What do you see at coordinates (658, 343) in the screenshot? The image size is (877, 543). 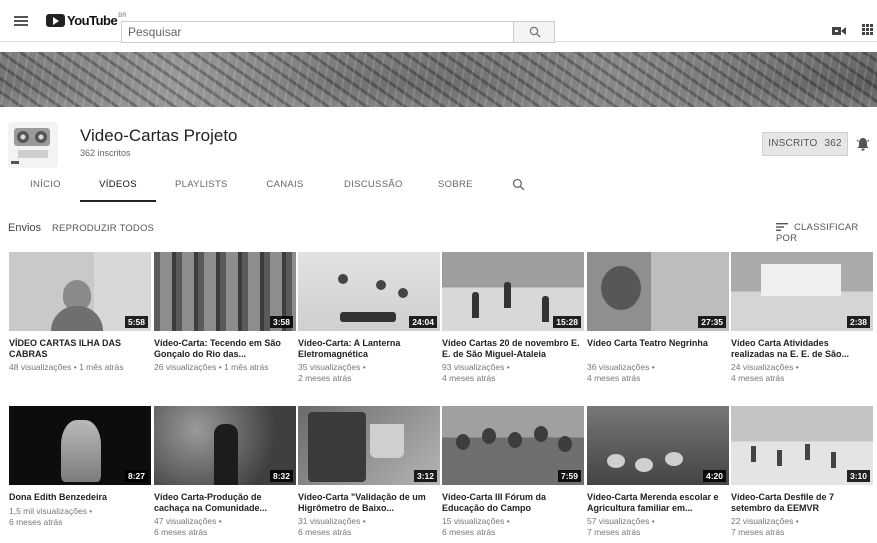 I see `video-title: Vídeo Carta Teatro Negrinha` at bounding box center [658, 343].